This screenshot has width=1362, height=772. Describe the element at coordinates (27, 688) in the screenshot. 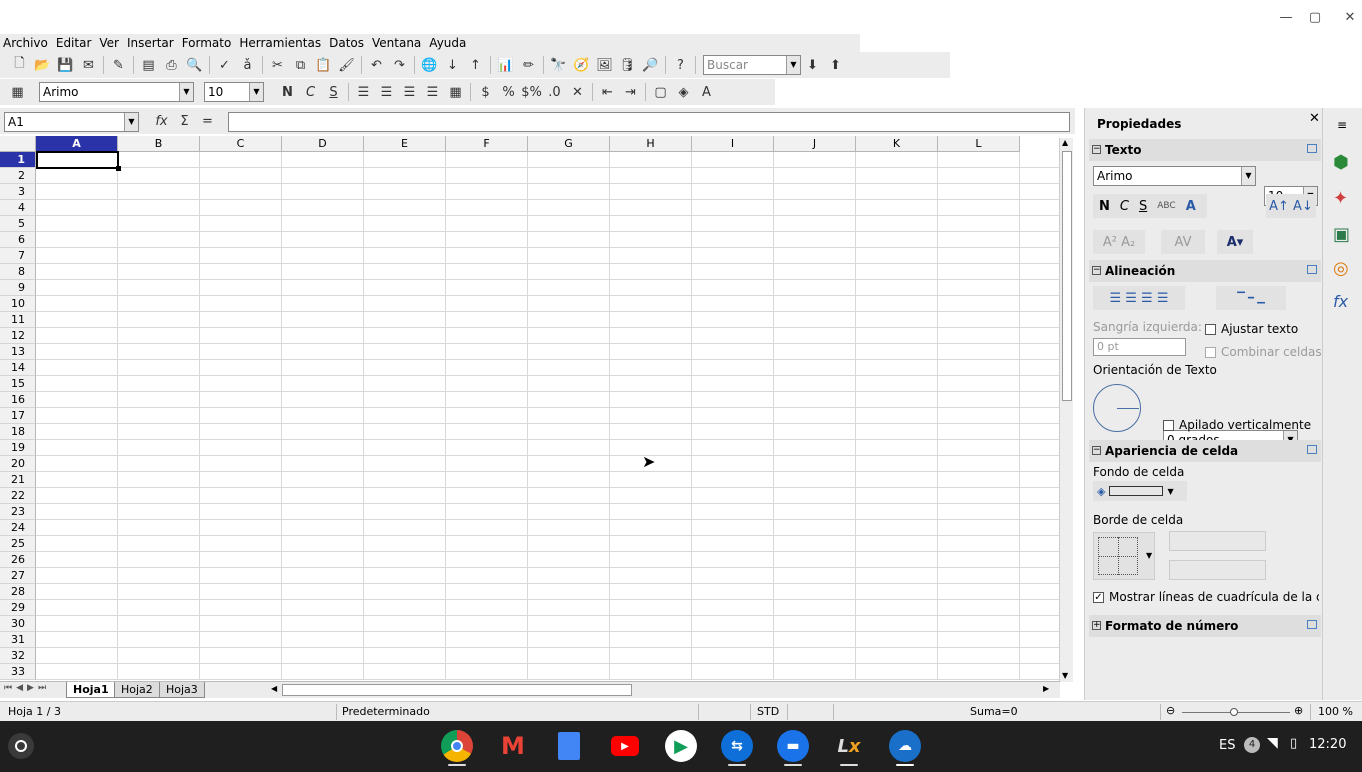

I see `sheet-nav-arrows-icon: ⏮◀▶⏭` at that location.